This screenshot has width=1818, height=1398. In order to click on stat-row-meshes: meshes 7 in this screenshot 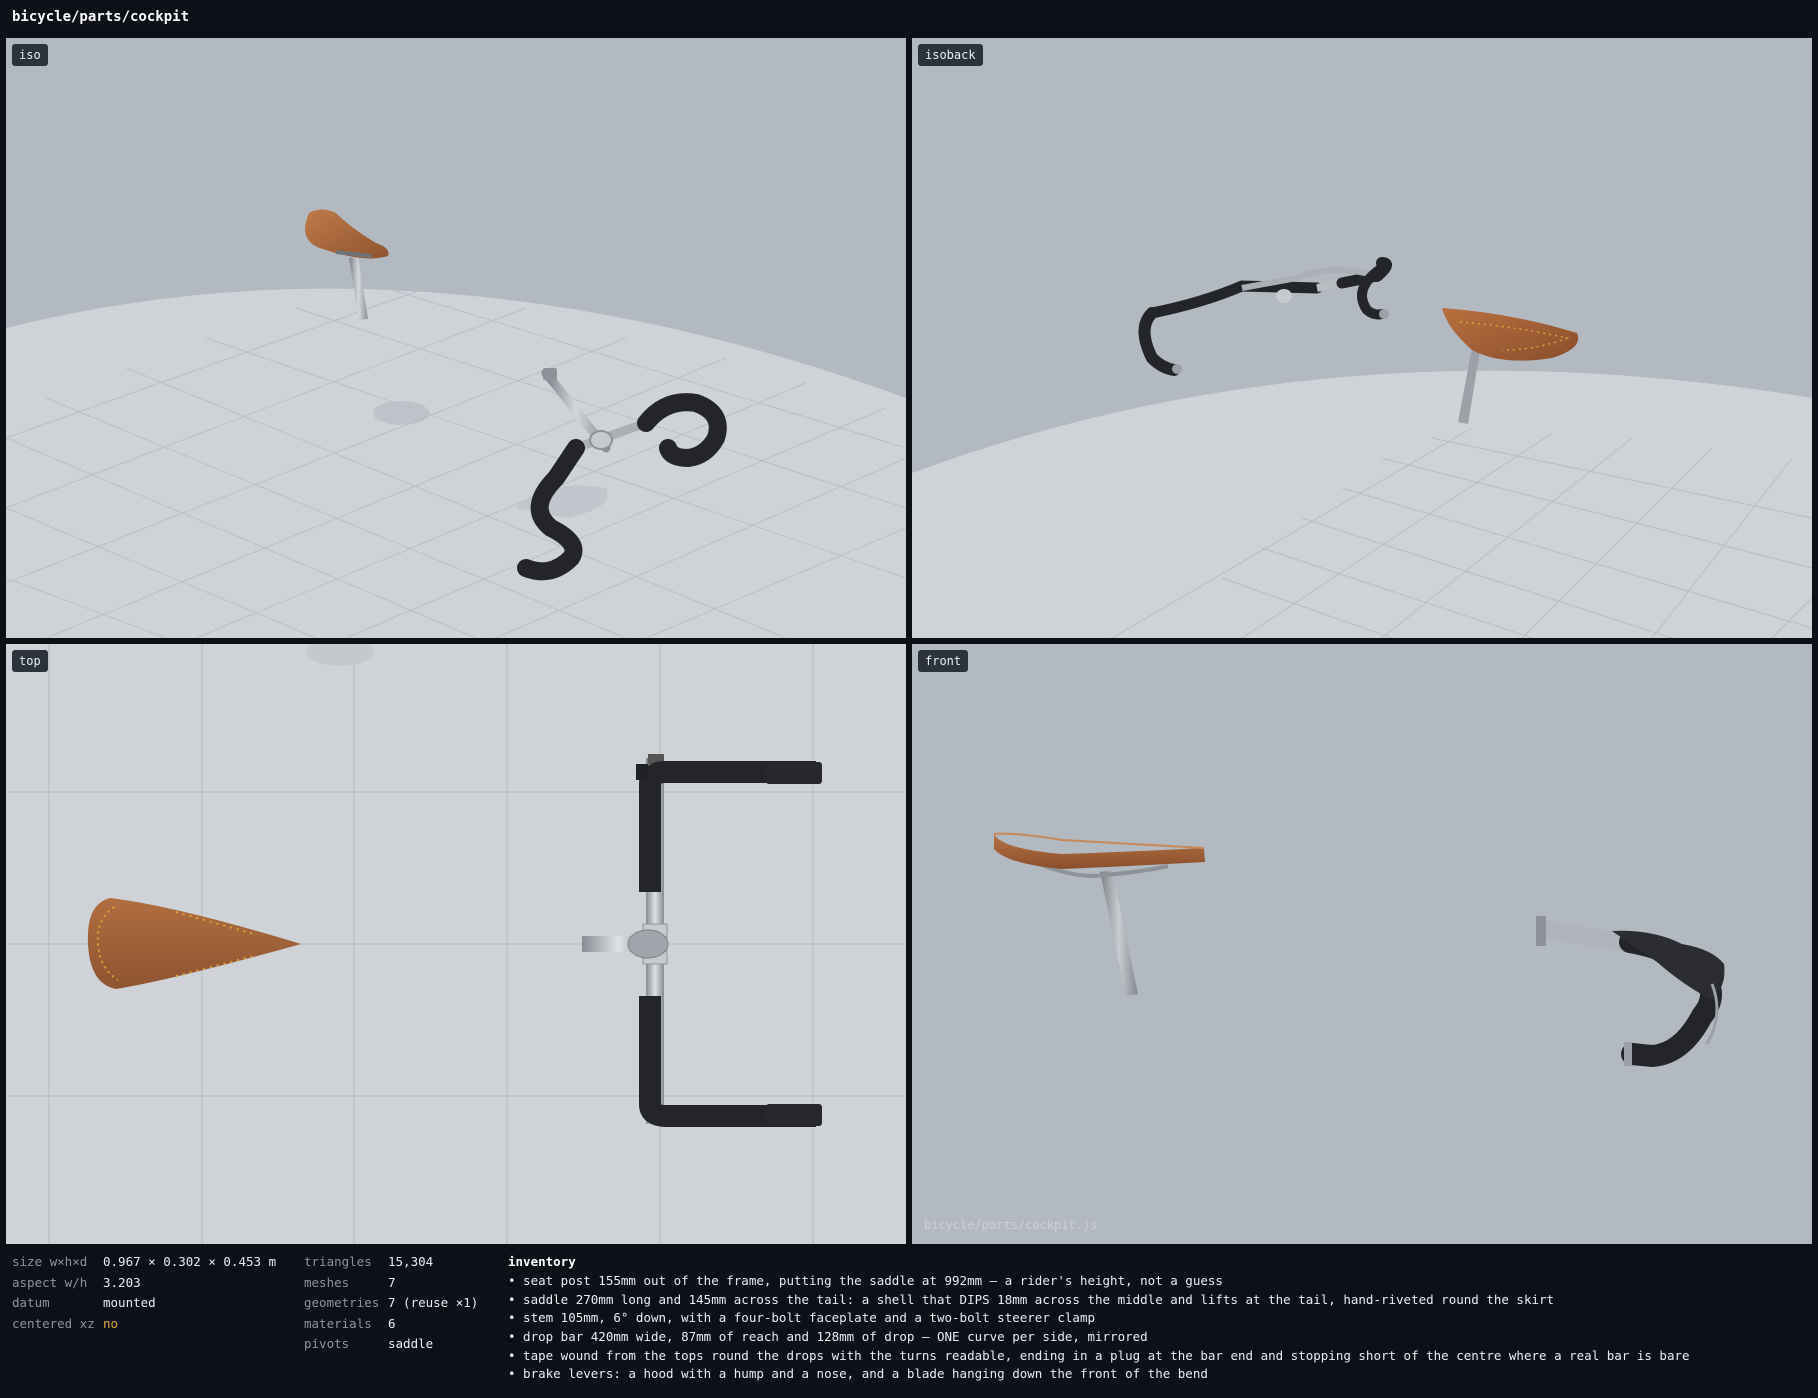, I will do `click(391, 1285)`.